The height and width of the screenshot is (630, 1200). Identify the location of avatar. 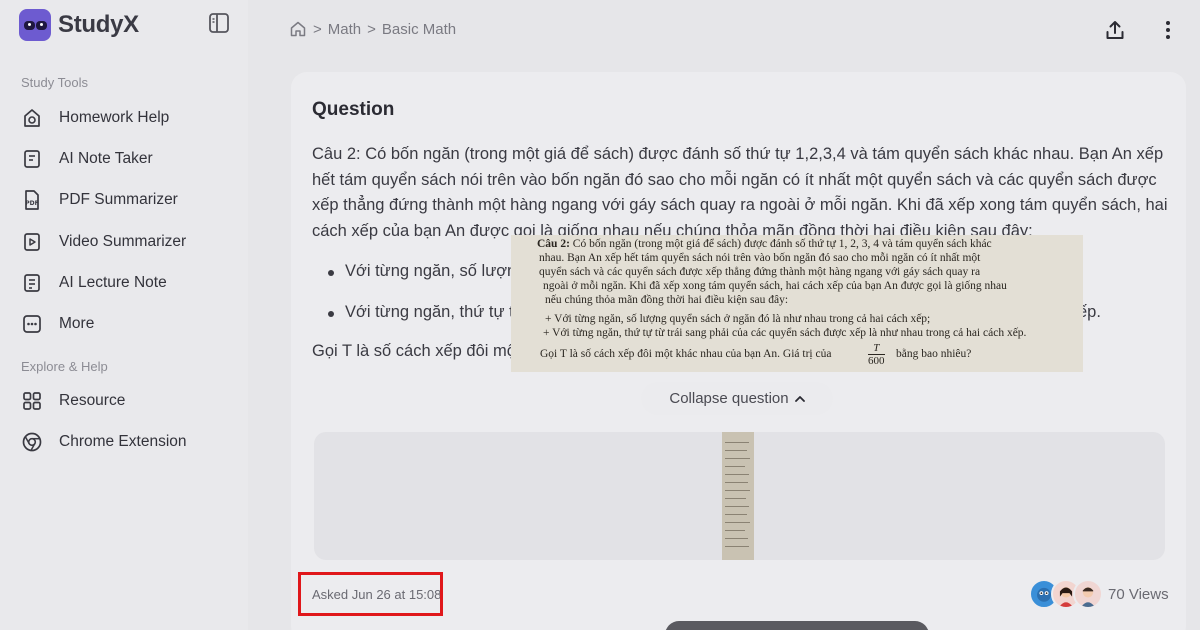
(1088, 594).